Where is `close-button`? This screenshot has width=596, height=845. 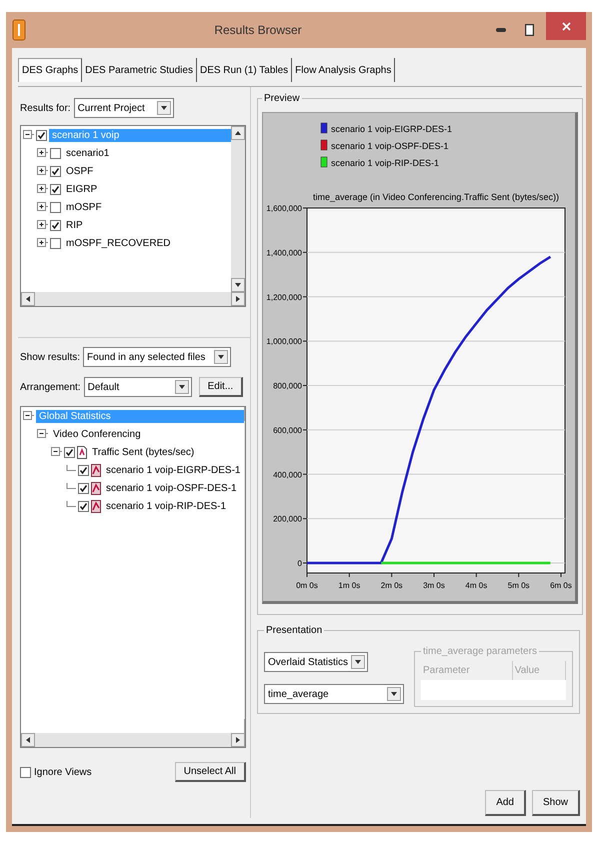
close-button is located at coordinates (566, 26).